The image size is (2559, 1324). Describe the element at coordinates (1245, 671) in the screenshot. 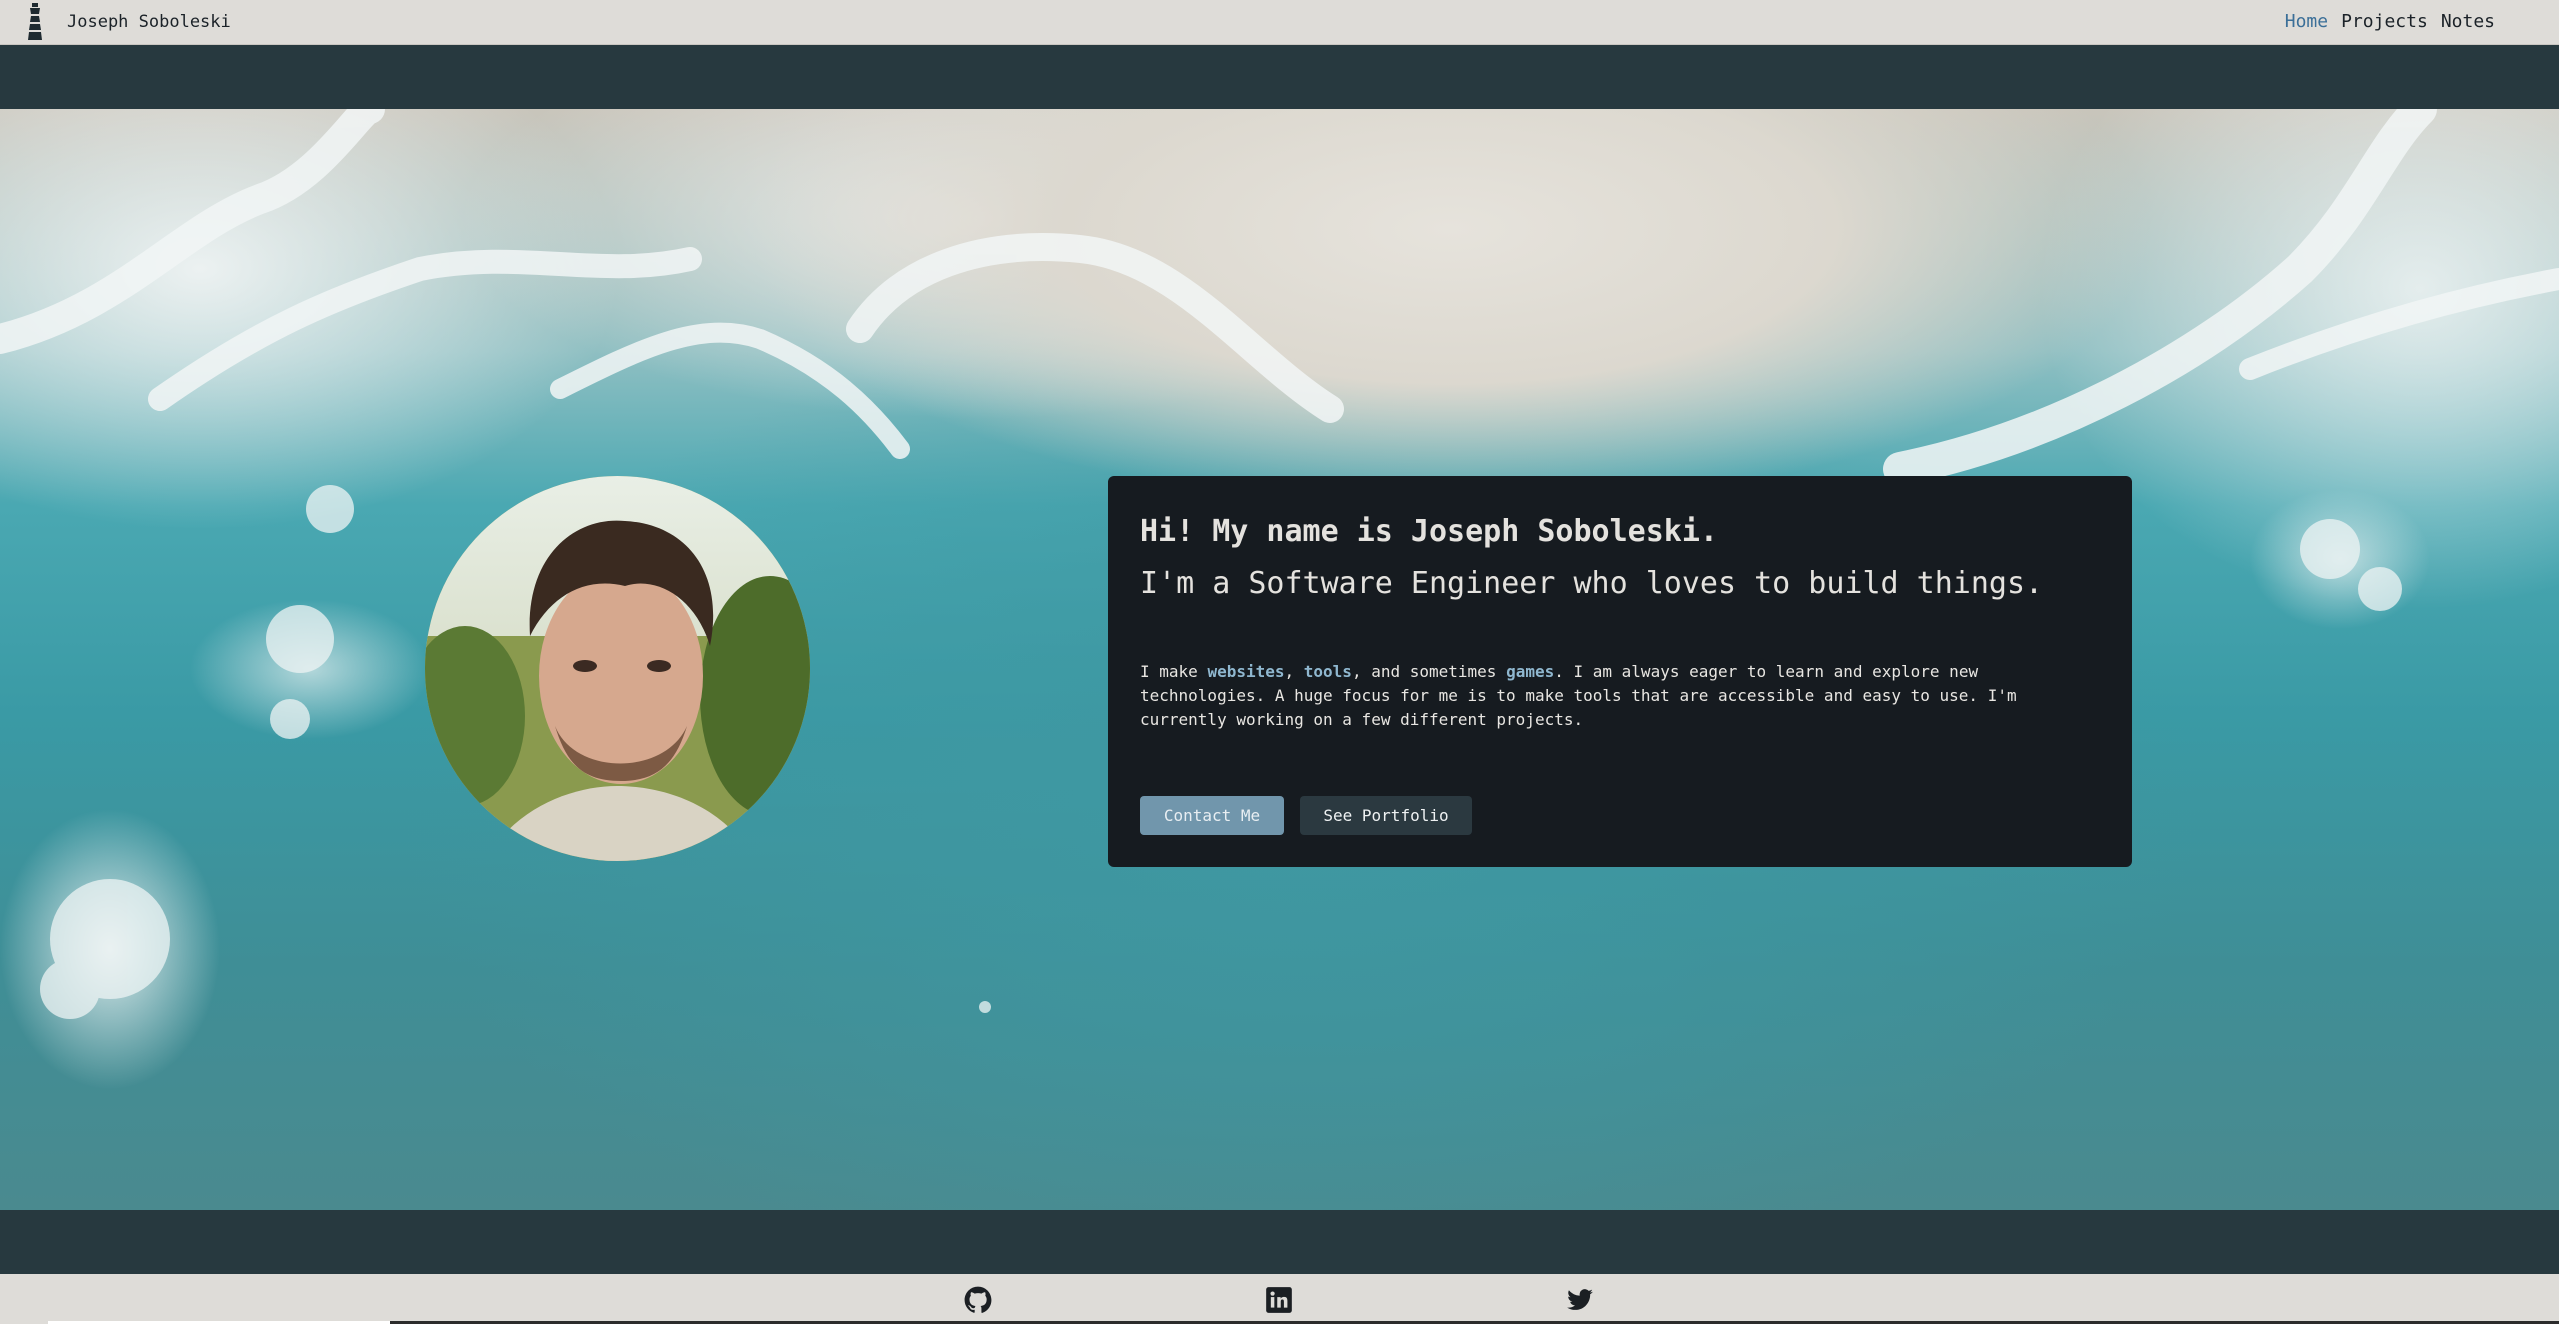

I see `websites-link: websites` at that location.